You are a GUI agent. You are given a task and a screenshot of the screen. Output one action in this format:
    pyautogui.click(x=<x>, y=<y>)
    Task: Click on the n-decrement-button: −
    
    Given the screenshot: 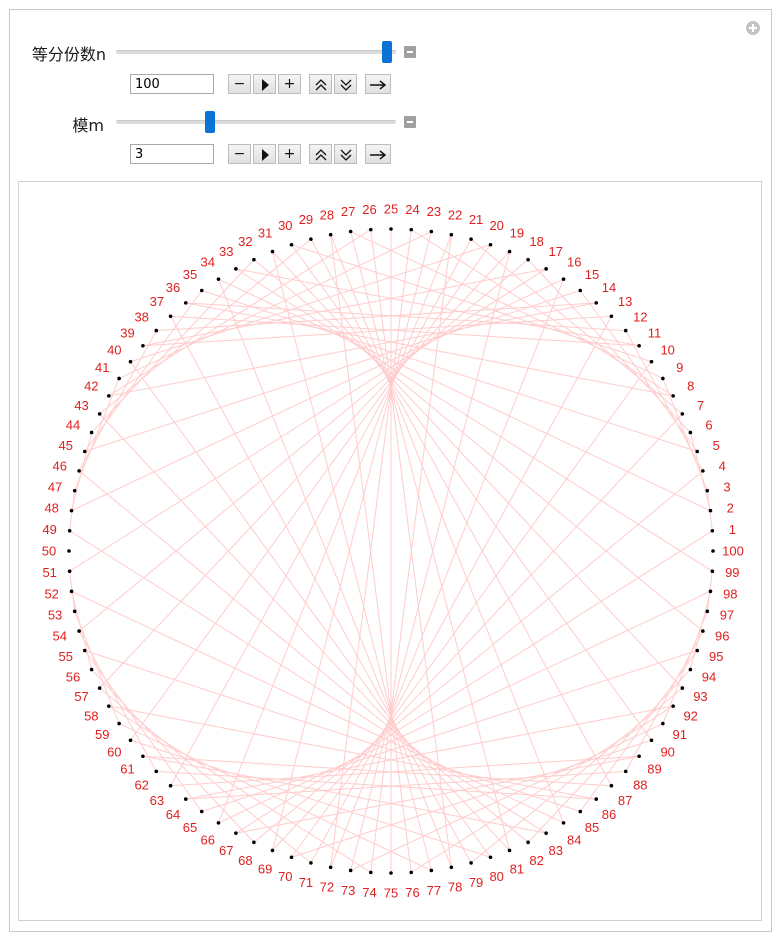 What is the action you would take?
    pyautogui.click(x=239, y=84)
    